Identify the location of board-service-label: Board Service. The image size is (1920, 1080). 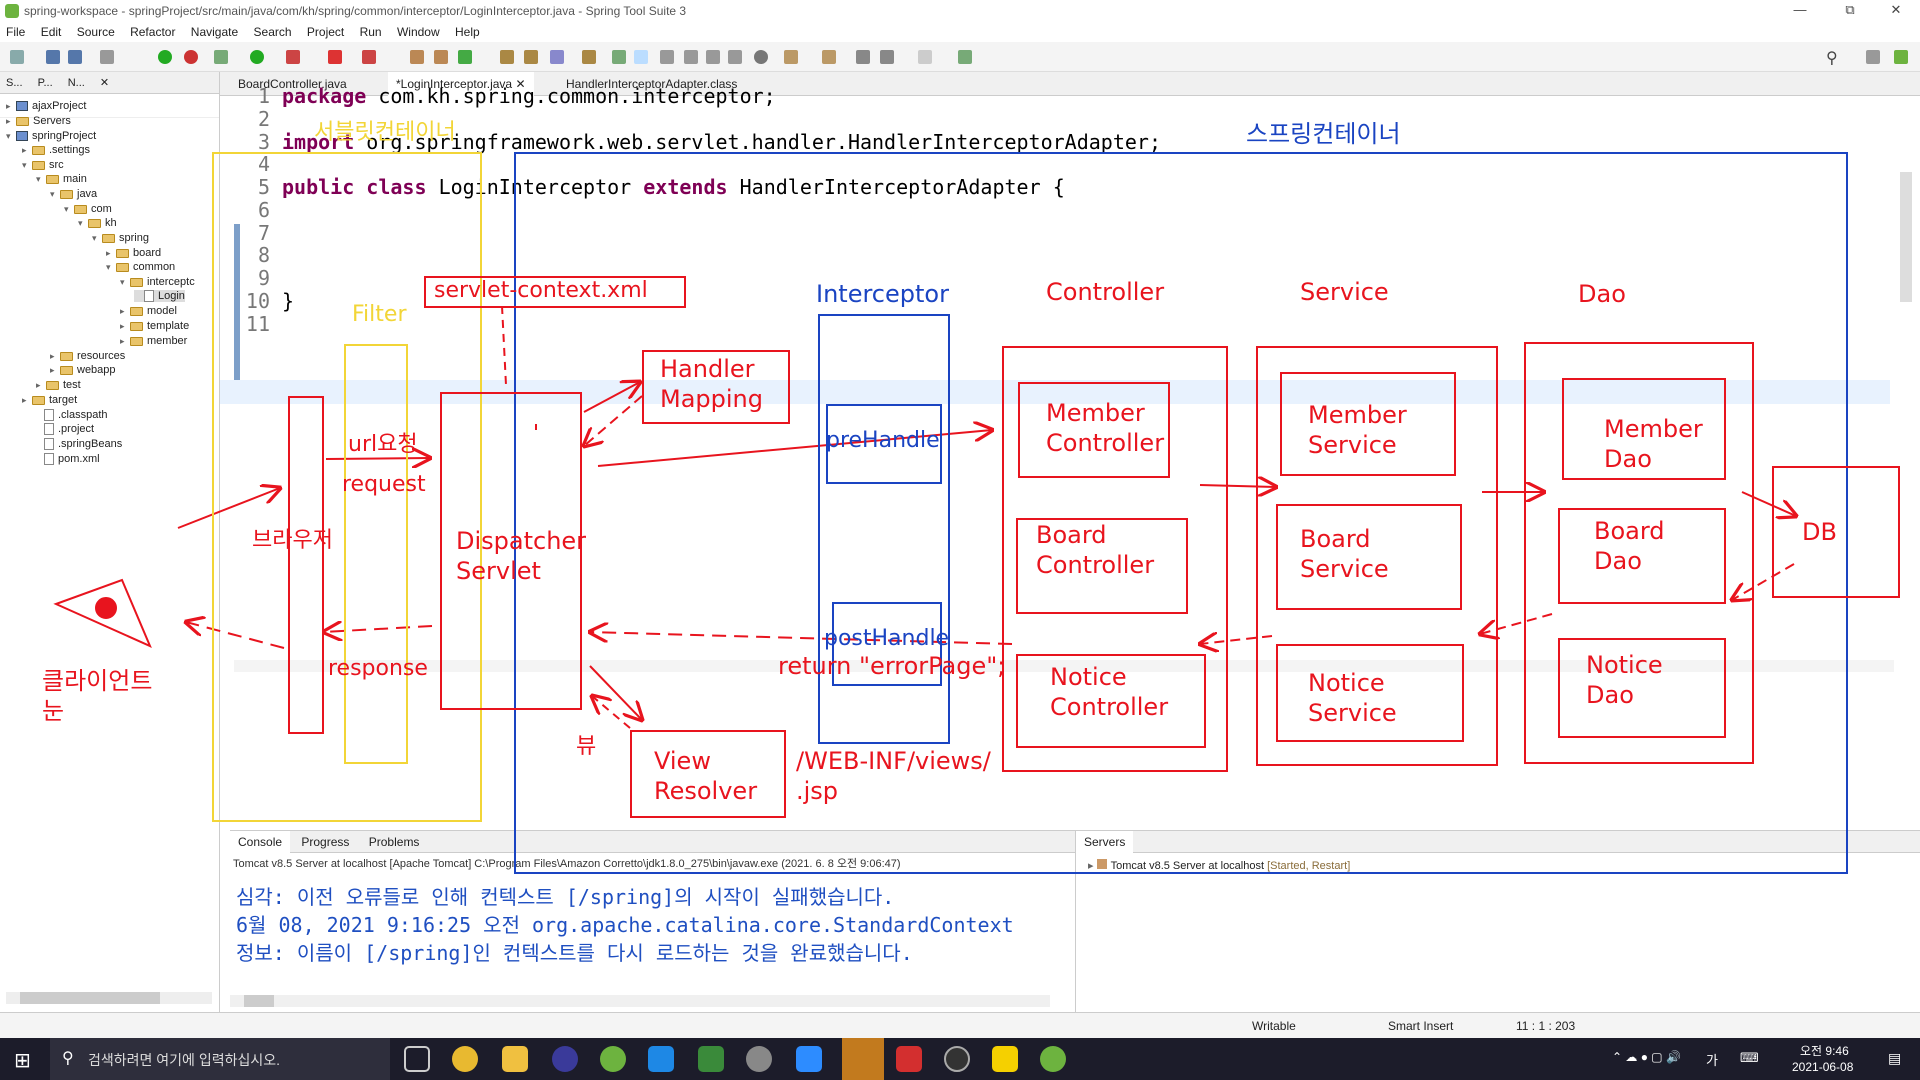
(1344, 554).